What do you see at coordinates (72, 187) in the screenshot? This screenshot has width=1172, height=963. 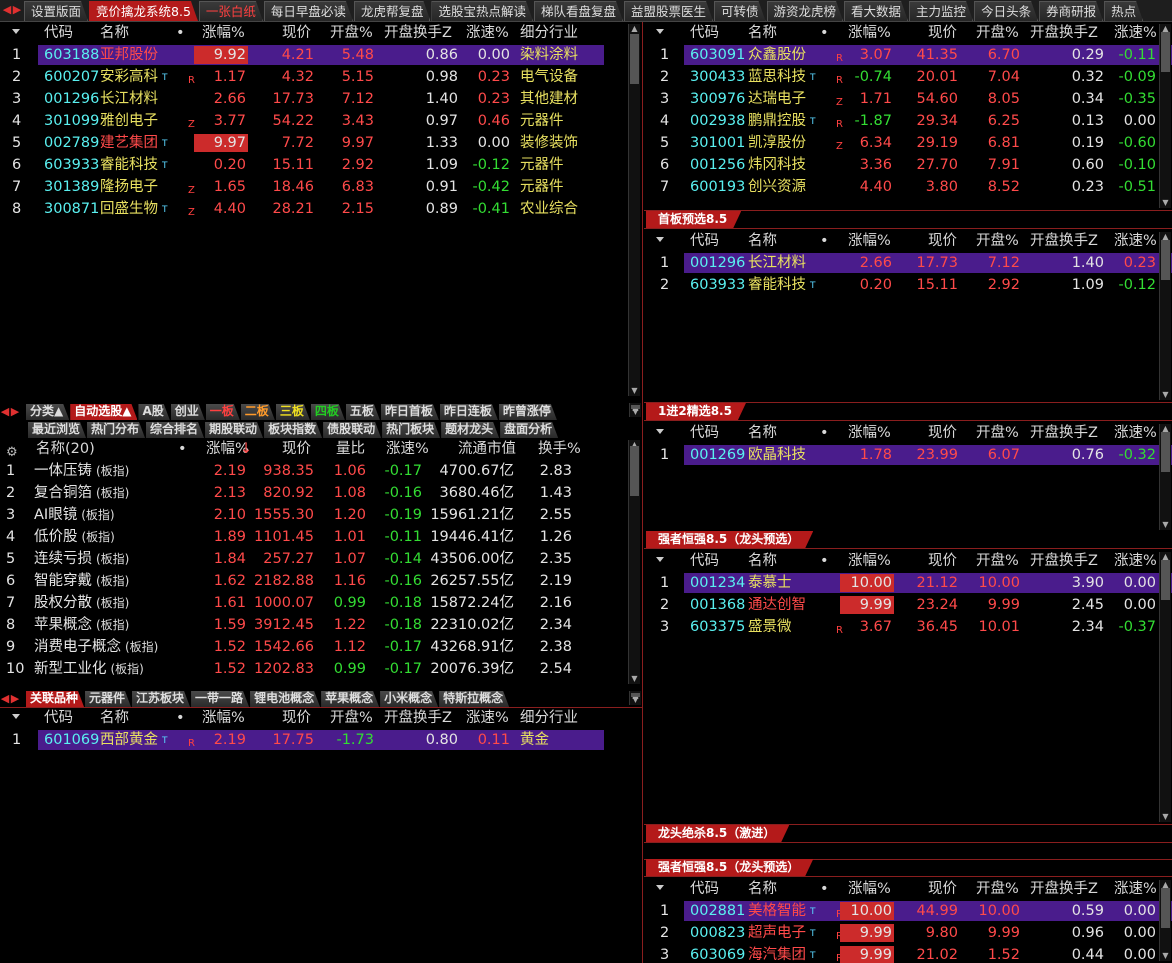 I see `cell-code: 301389` at bounding box center [72, 187].